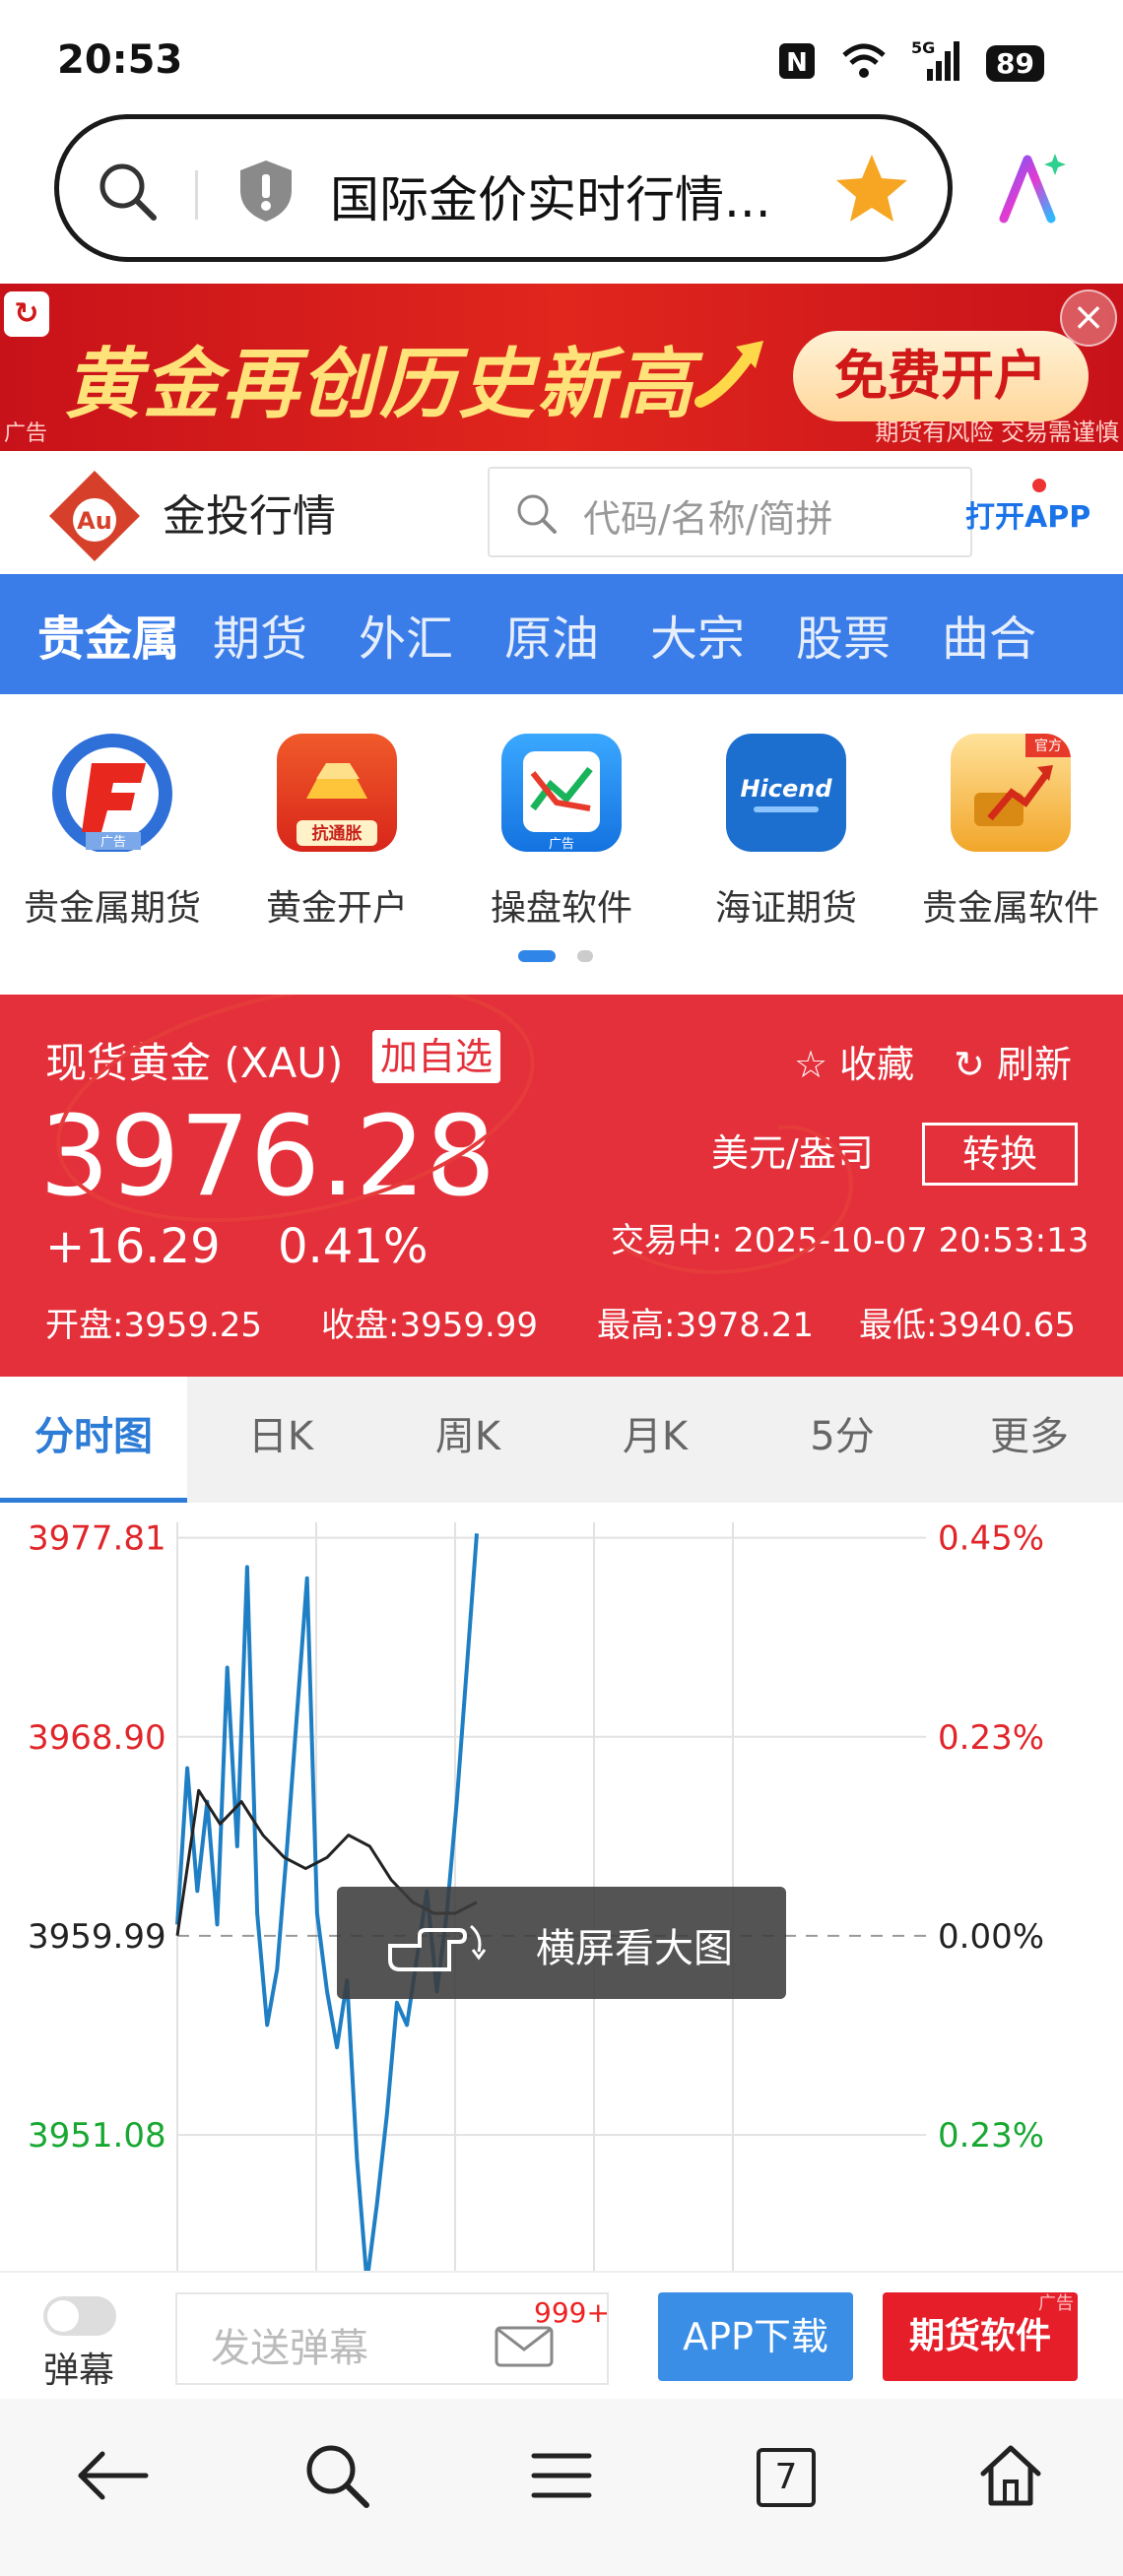 This screenshot has height=2576, width=1123. I want to click on chart-tabs: 分时图 日K 周K 月K 5分 更多, so click(561, 1440).